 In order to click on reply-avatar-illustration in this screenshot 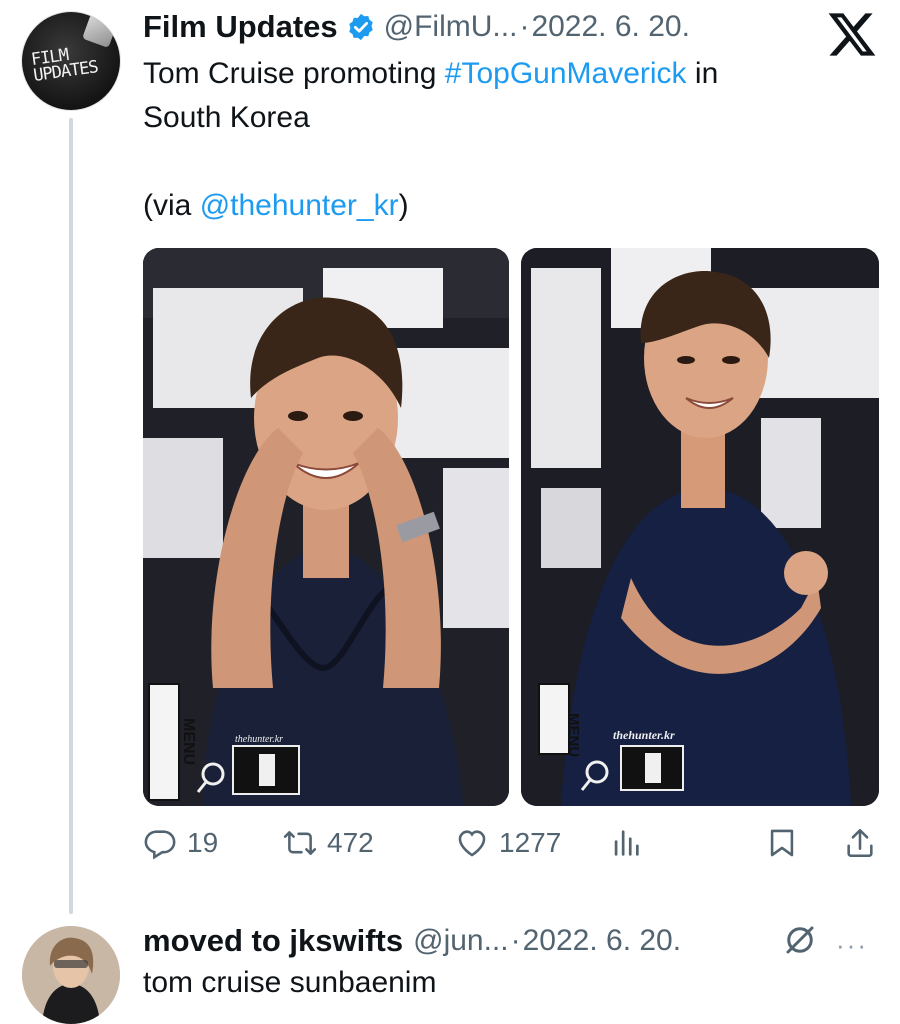, I will do `click(71, 975)`.